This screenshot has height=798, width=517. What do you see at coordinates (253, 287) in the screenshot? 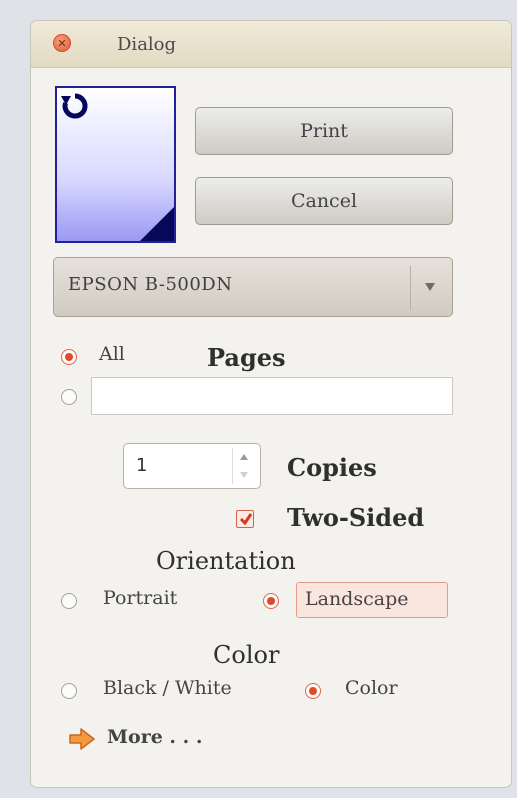
I see `printer-select: EPSON B-500DN` at bounding box center [253, 287].